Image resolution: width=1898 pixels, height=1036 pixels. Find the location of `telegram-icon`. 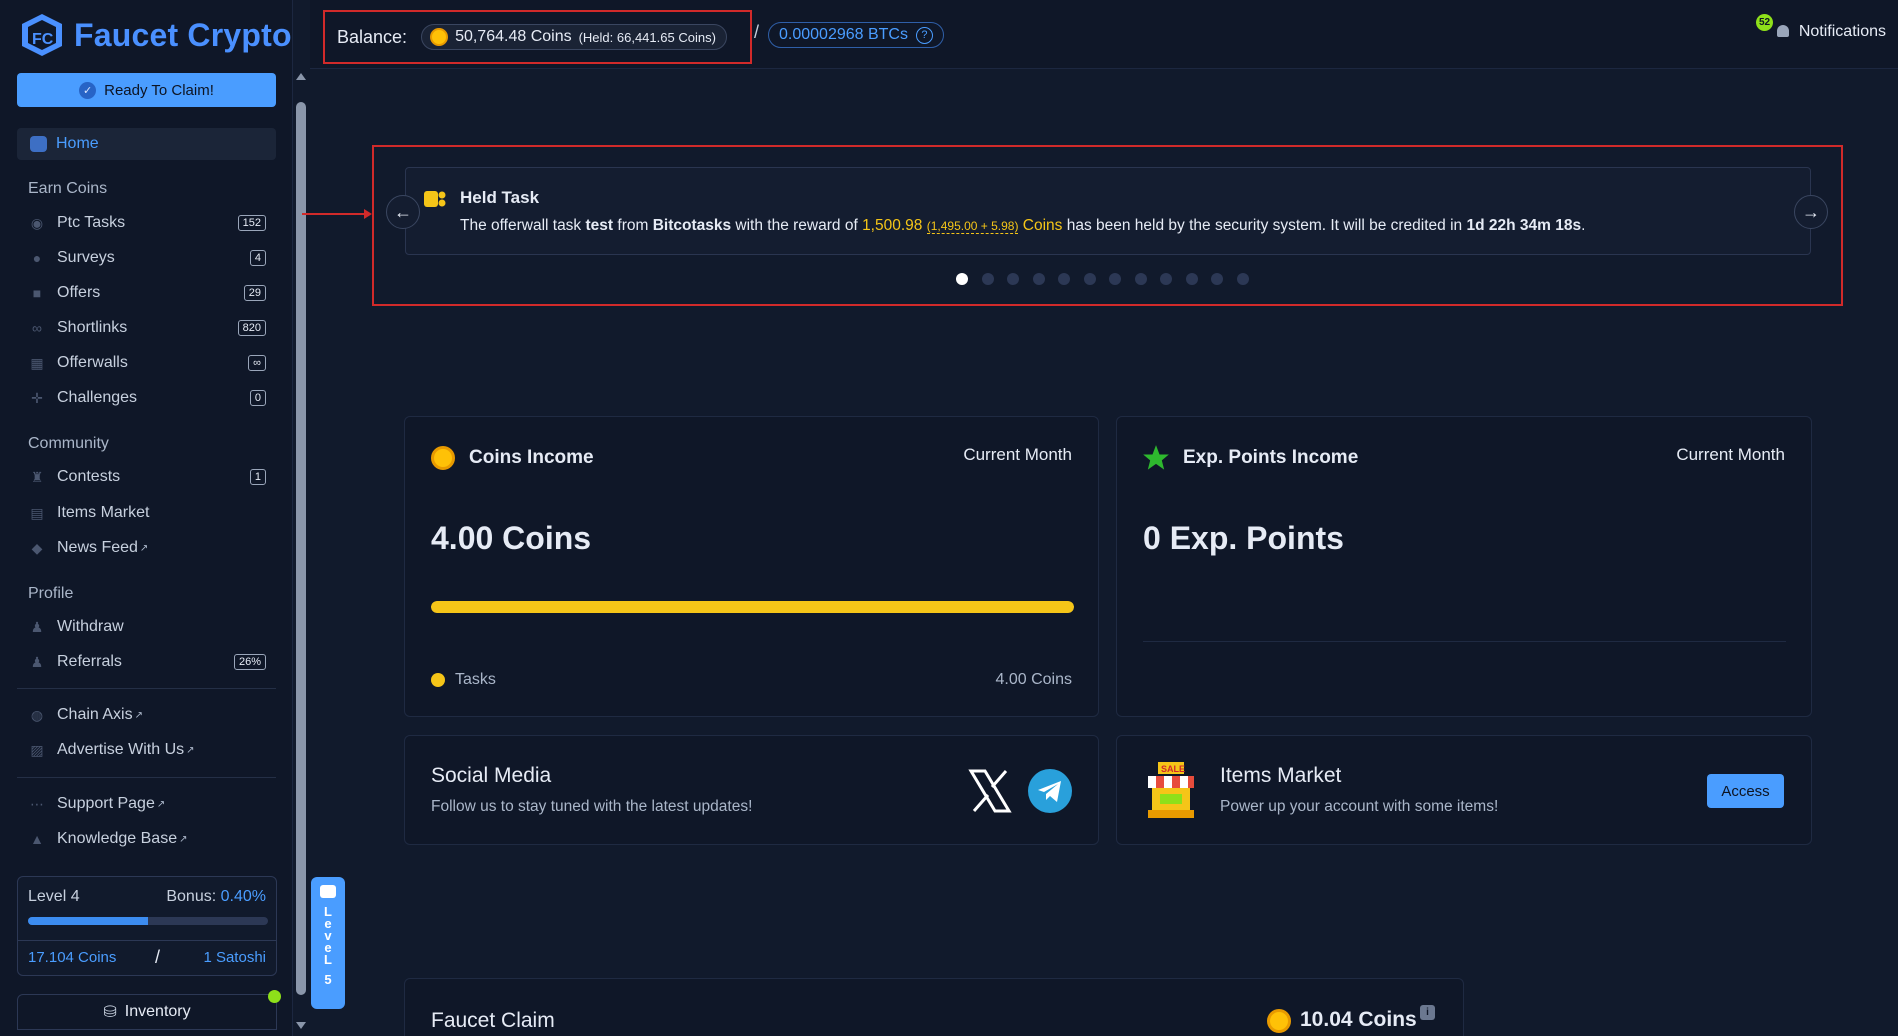

telegram-icon is located at coordinates (1050, 791).